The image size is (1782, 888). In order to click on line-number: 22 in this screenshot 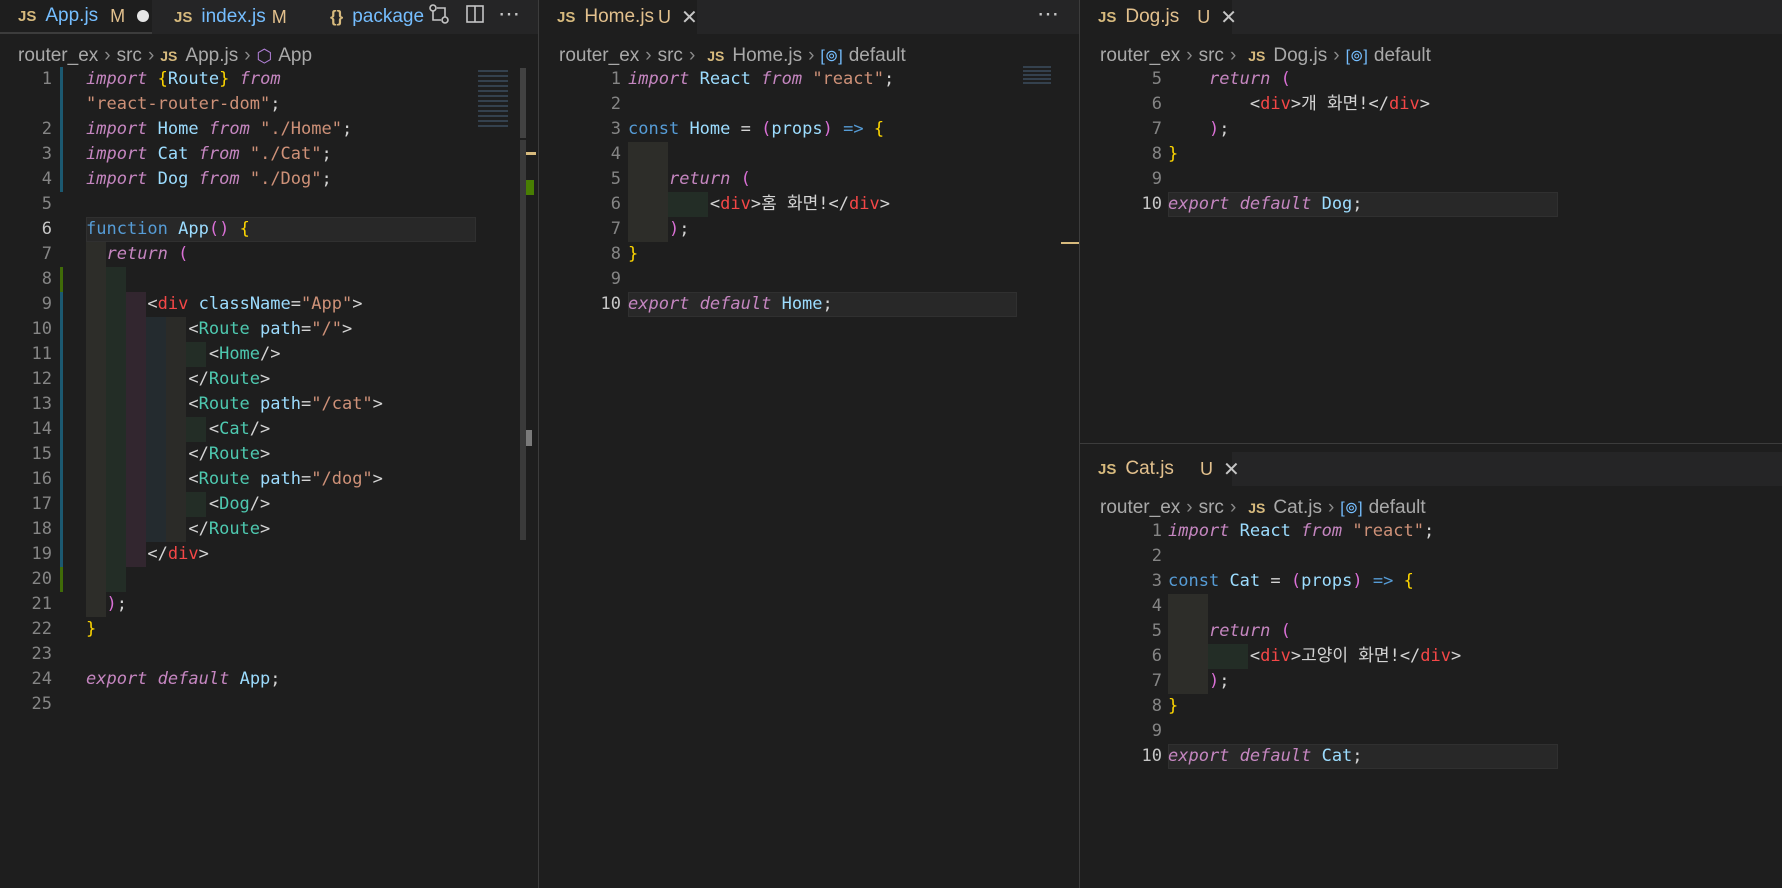, I will do `click(41, 629)`.